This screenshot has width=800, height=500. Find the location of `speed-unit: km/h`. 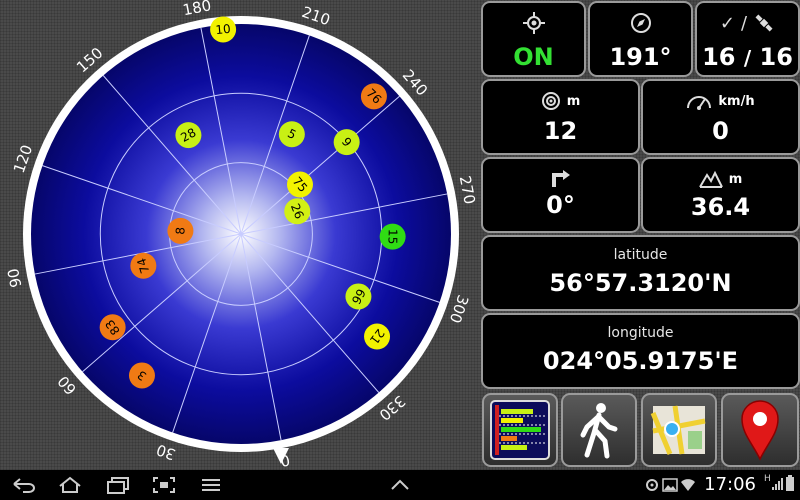

speed-unit: km/h is located at coordinates (736, 101).